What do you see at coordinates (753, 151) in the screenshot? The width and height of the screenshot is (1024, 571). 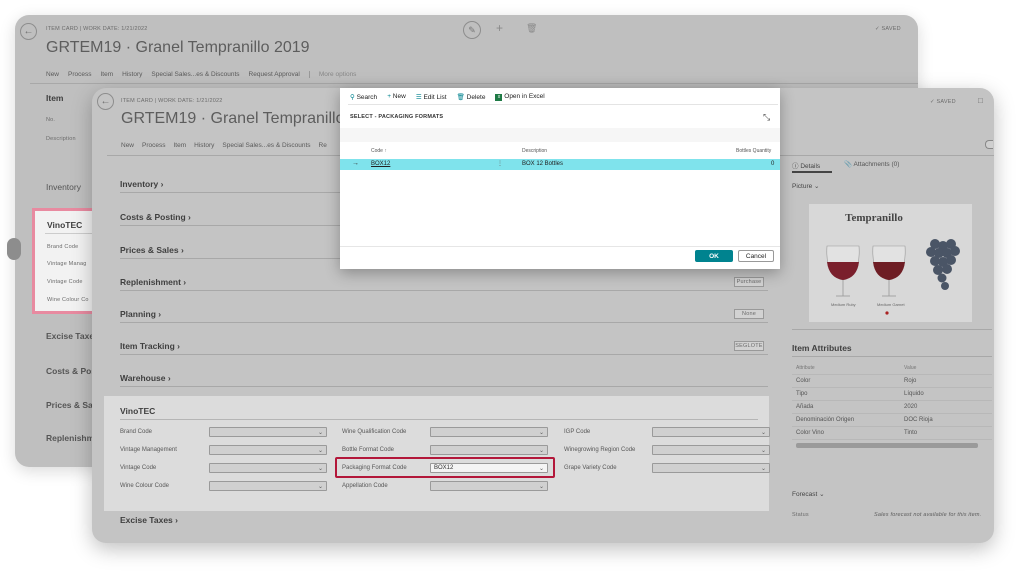 I see `column-header-bottles-quantity: Bottles Quantity` at bounding box center [753, 151].